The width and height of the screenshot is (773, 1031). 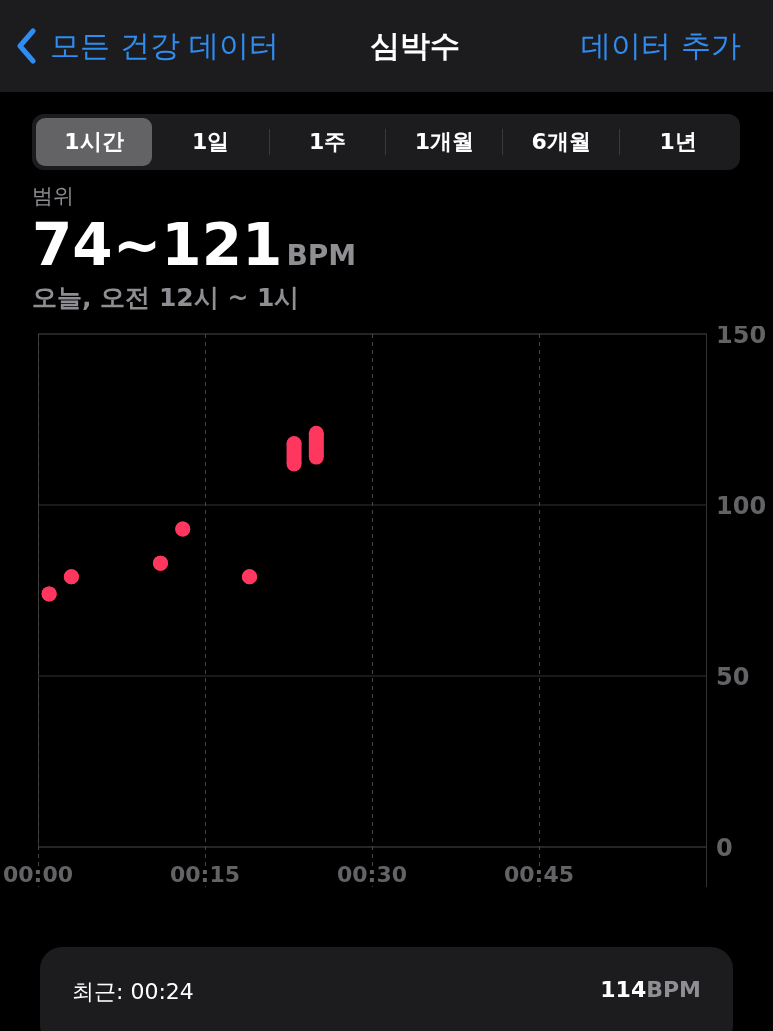 I want to click on x-axis-label: 00:00, so click(x=38, y=874).